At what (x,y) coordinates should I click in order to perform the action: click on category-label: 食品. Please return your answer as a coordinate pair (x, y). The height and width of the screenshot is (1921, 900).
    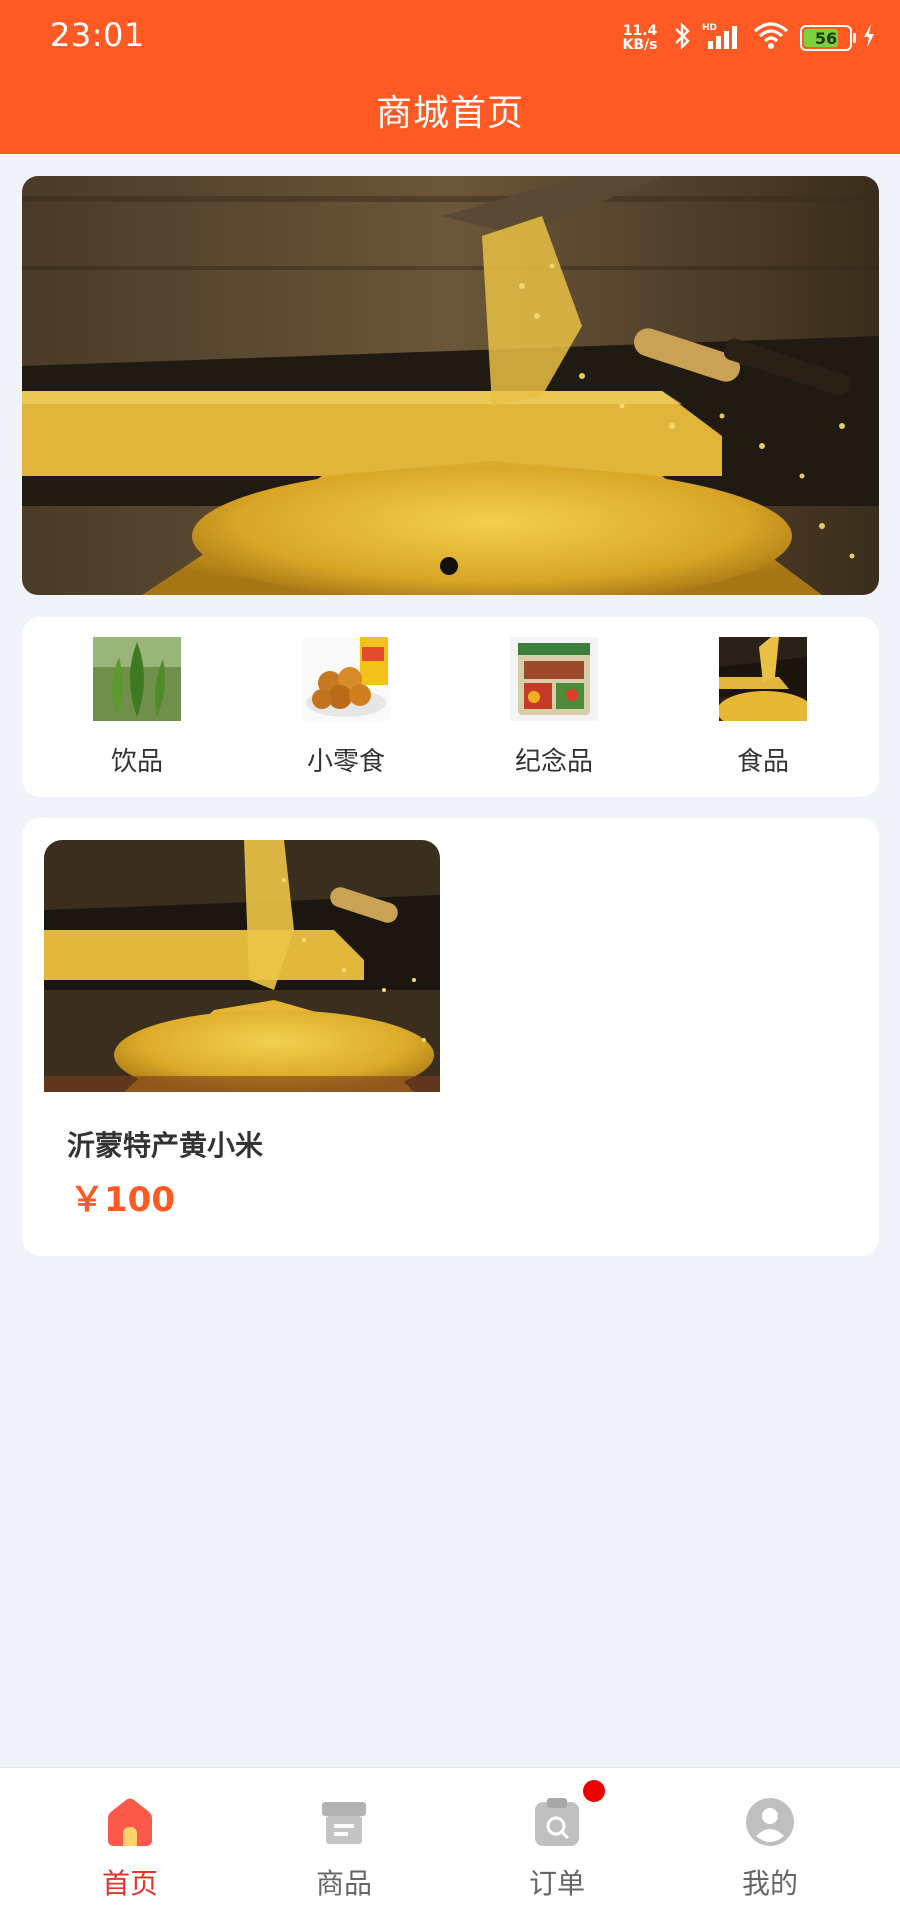
    Looking at the image, I should click on (762, 762).